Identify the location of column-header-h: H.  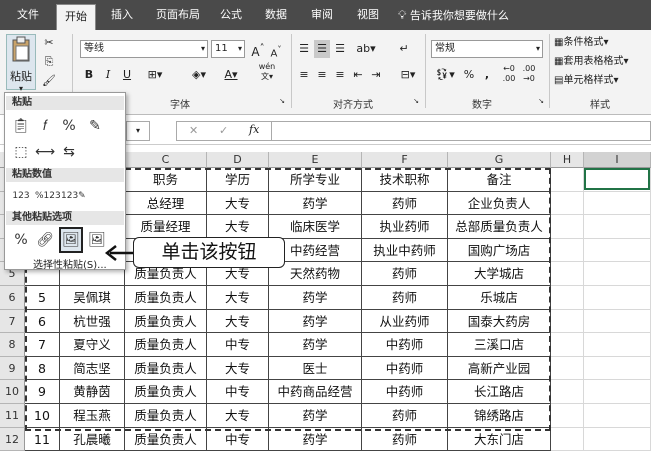
(567, 160).